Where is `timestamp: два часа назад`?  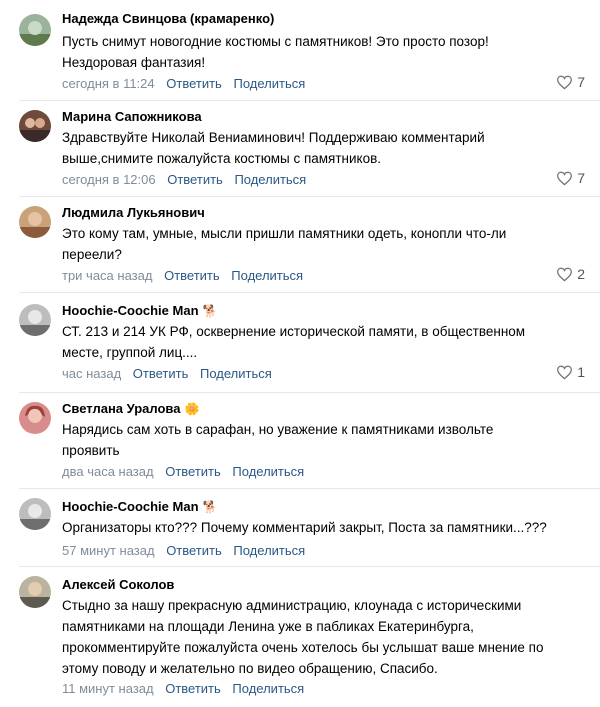
timestamp: два часа назад is located at coordinates (108, 471).